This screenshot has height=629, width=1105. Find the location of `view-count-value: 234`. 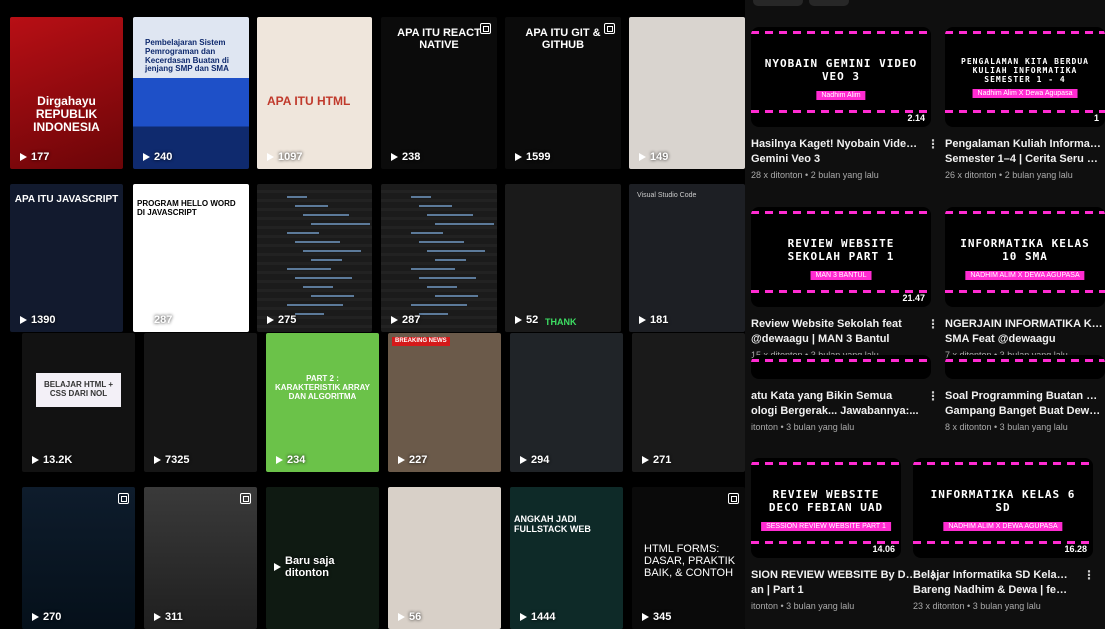

view-count-value: 234 is located at coordinates (296, 460).